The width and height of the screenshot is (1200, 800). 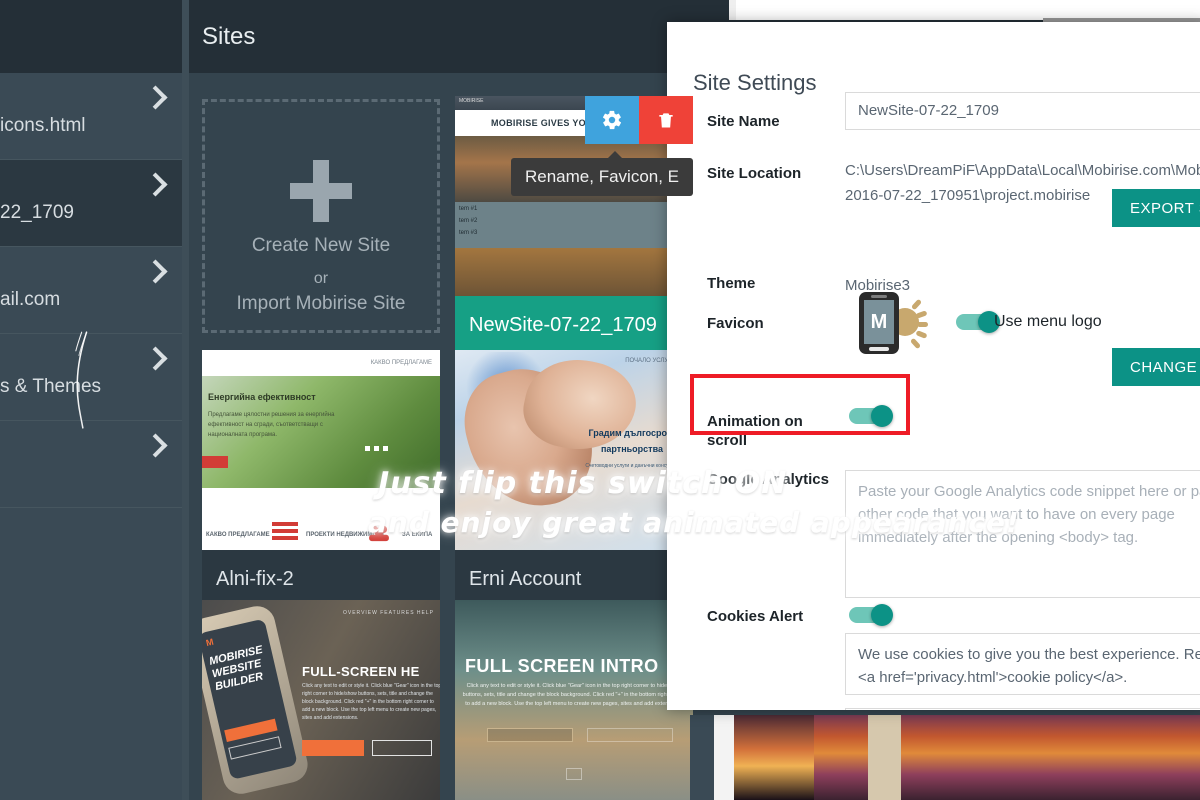 I want to click on background-photo-strip, so click(x=884, y=757).